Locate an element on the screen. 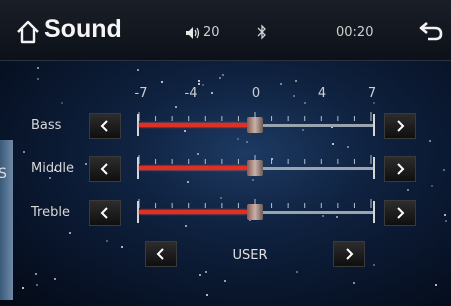  band-label-middle: Middle is located at coordinates (52, 168).